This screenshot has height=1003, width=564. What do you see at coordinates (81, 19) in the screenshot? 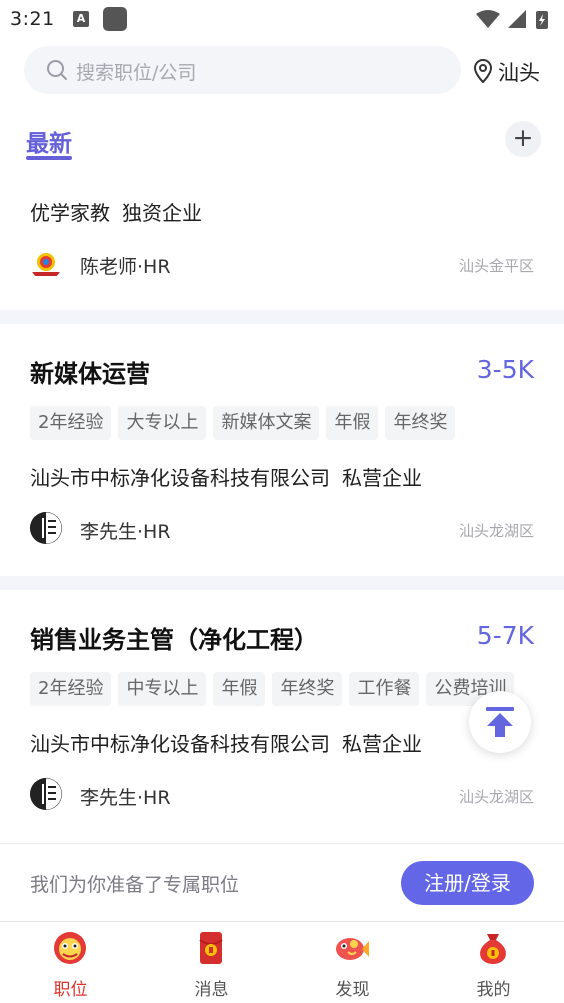
I see `ime-icon: A` at bounding box center [81, 19].